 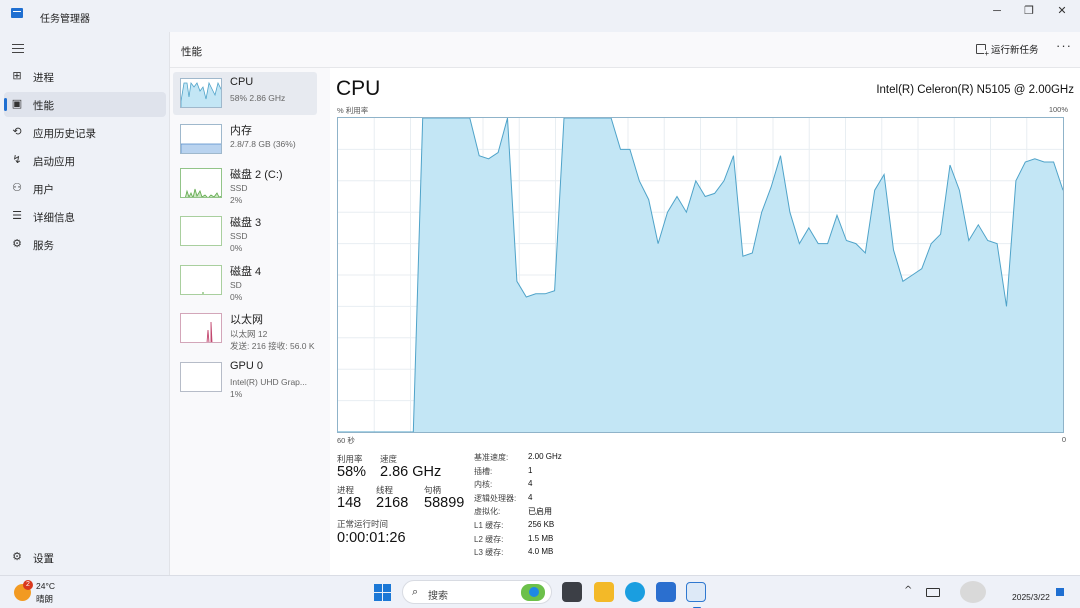 I want to click on search-highlight-icon, so click(x=533, y=592).